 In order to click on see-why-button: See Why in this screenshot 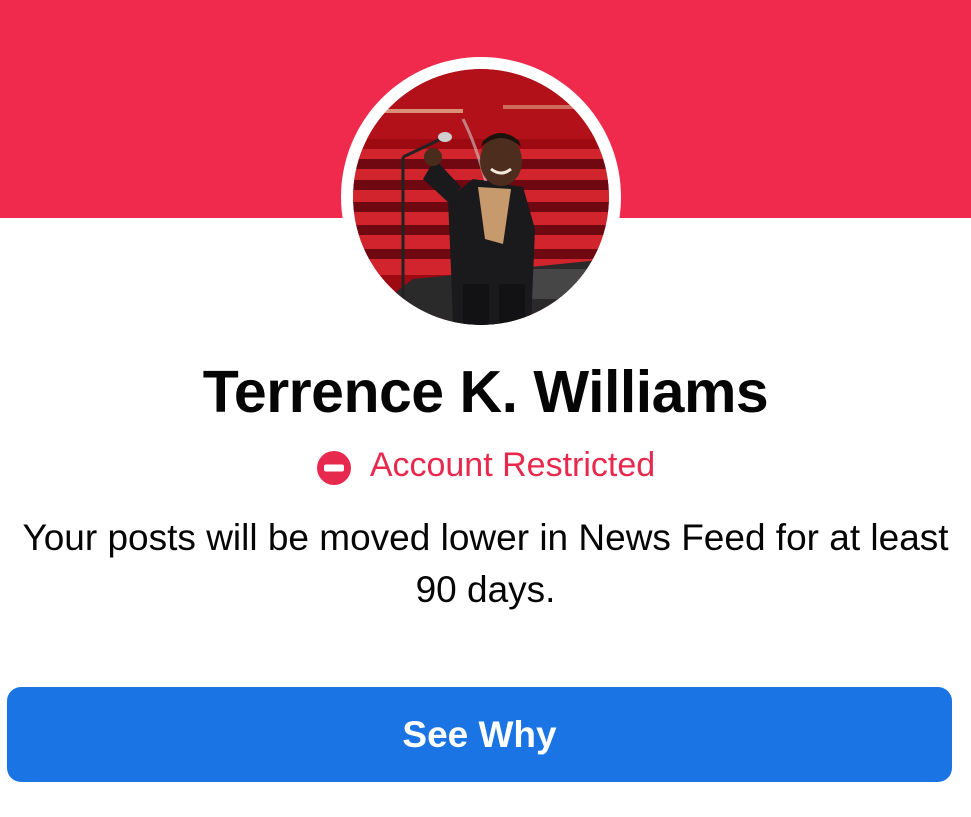, I will do `click(479, 734)`.